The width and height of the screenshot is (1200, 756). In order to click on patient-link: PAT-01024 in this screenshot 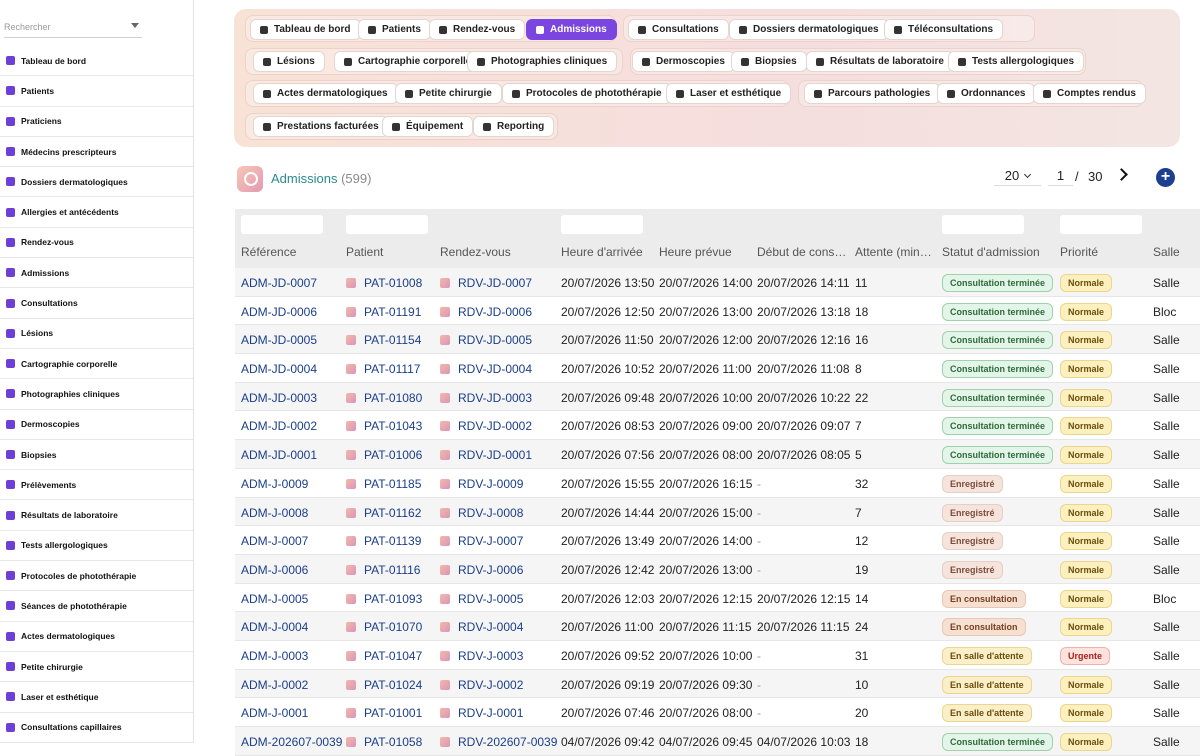, I will do `click(393, 685)`.